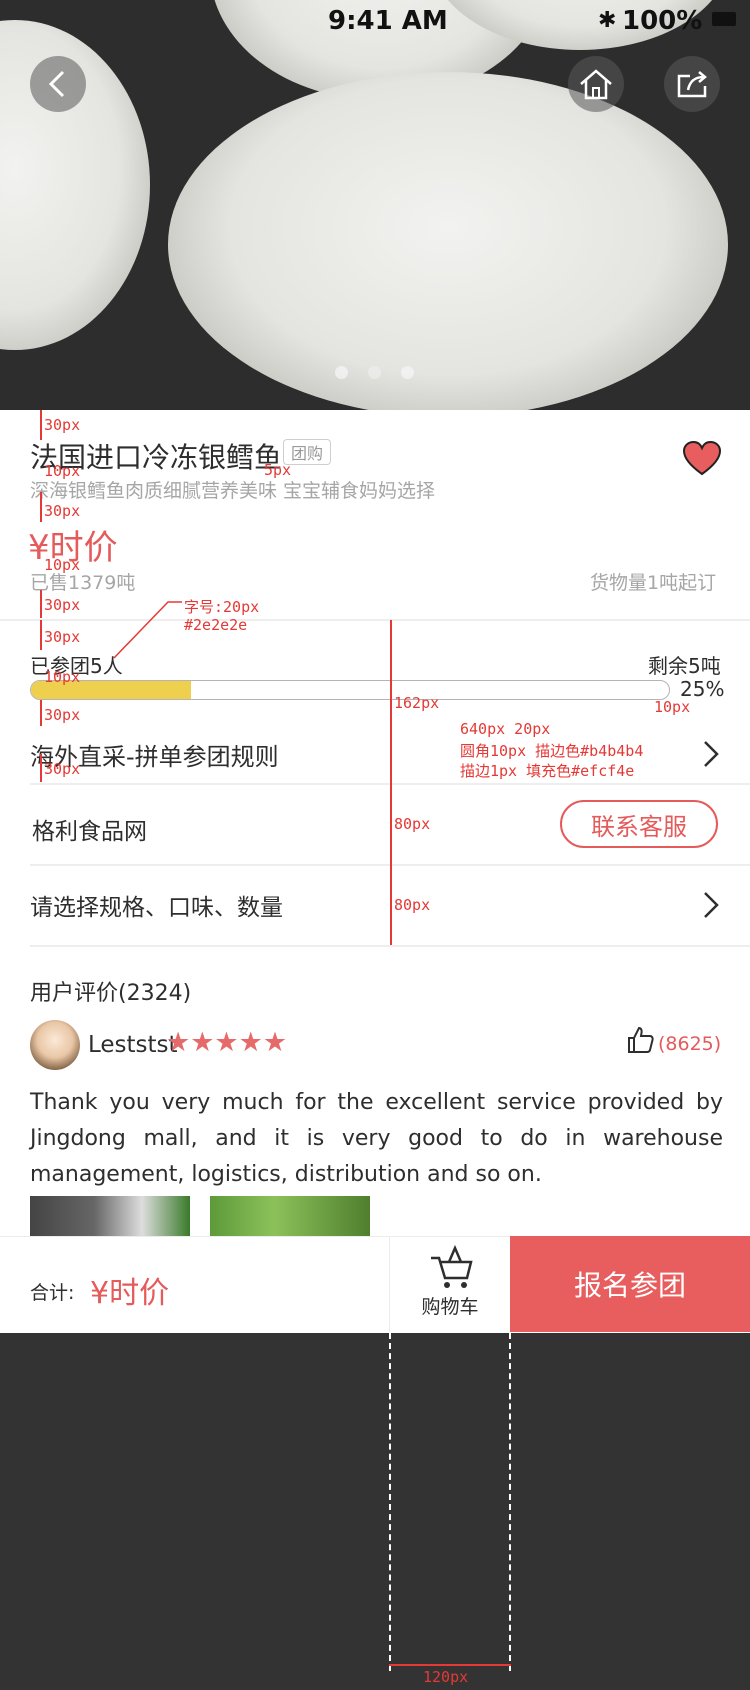  What do you see at coordinates (552, 751) in the screenshot?
I see `annotation-label: 圆角10px 描边色#b4b4b4` at bounding box center [552, 751].